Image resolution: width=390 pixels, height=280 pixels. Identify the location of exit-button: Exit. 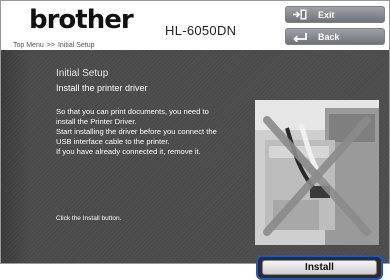
(335, 14).